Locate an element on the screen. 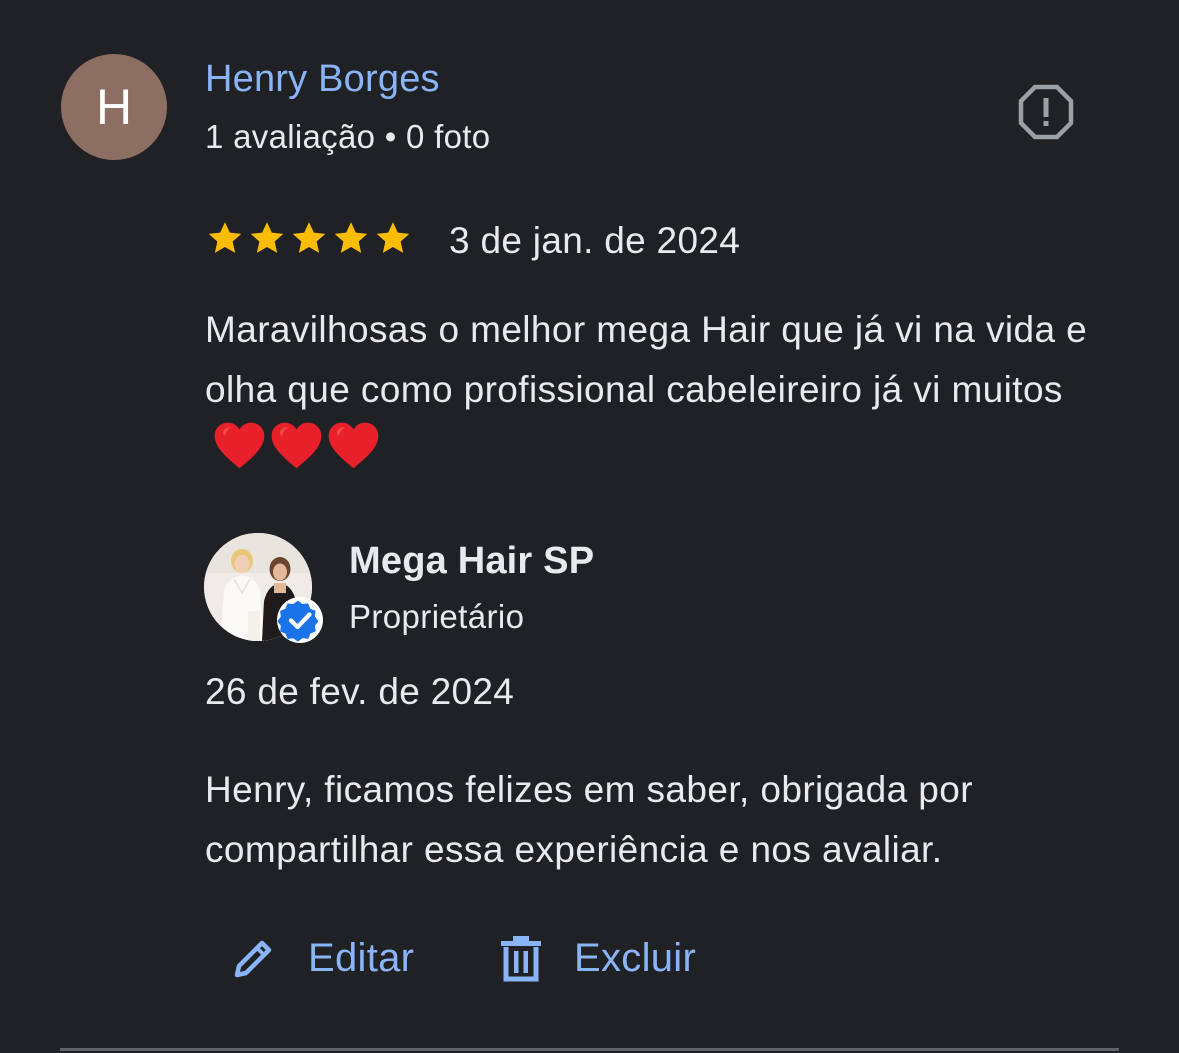 This screenshot has width=1179, height=1053. reviewer-avatar: H is located at coordinates (114, 107).